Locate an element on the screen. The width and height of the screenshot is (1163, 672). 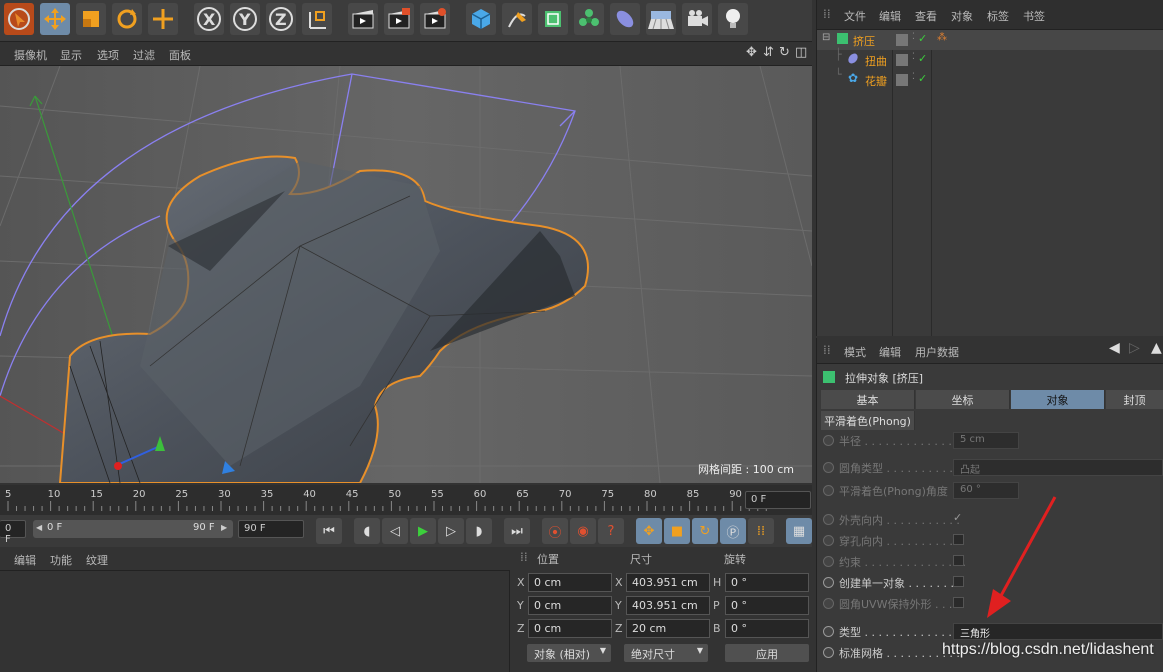
type-dropdown: 三角形 is located at coordinates (1058, 631).